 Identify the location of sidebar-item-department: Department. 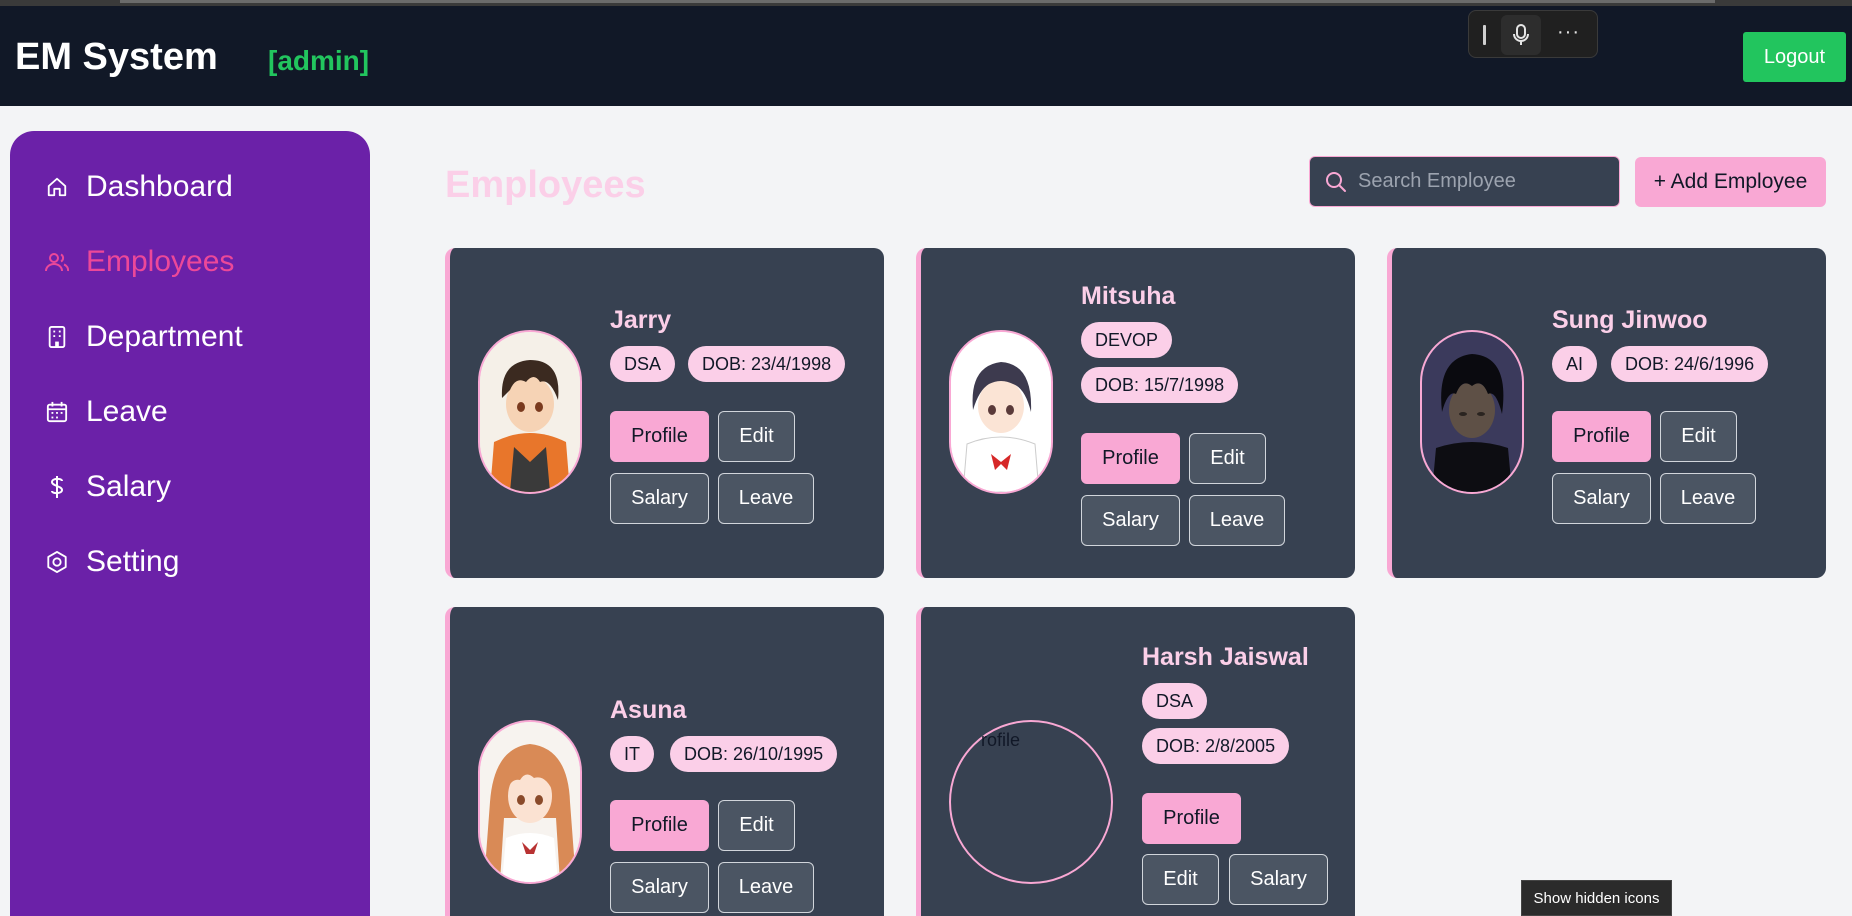
(143, 337).